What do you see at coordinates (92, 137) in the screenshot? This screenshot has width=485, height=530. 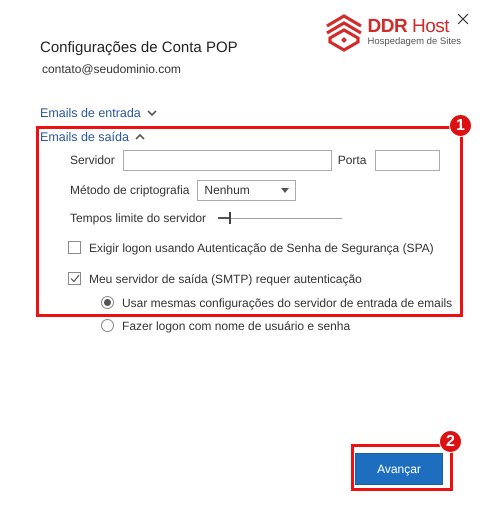 I see `section-toggle: Emails de saída` at bounding box center [92, 137].